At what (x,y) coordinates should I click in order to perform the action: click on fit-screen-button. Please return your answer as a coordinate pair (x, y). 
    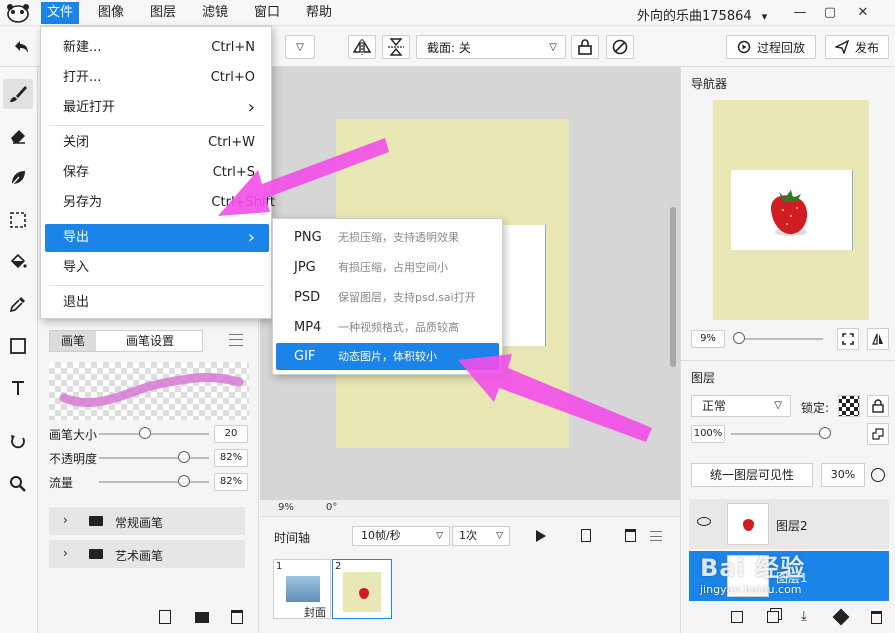
    Looking at the image, I should click on (848, 339).